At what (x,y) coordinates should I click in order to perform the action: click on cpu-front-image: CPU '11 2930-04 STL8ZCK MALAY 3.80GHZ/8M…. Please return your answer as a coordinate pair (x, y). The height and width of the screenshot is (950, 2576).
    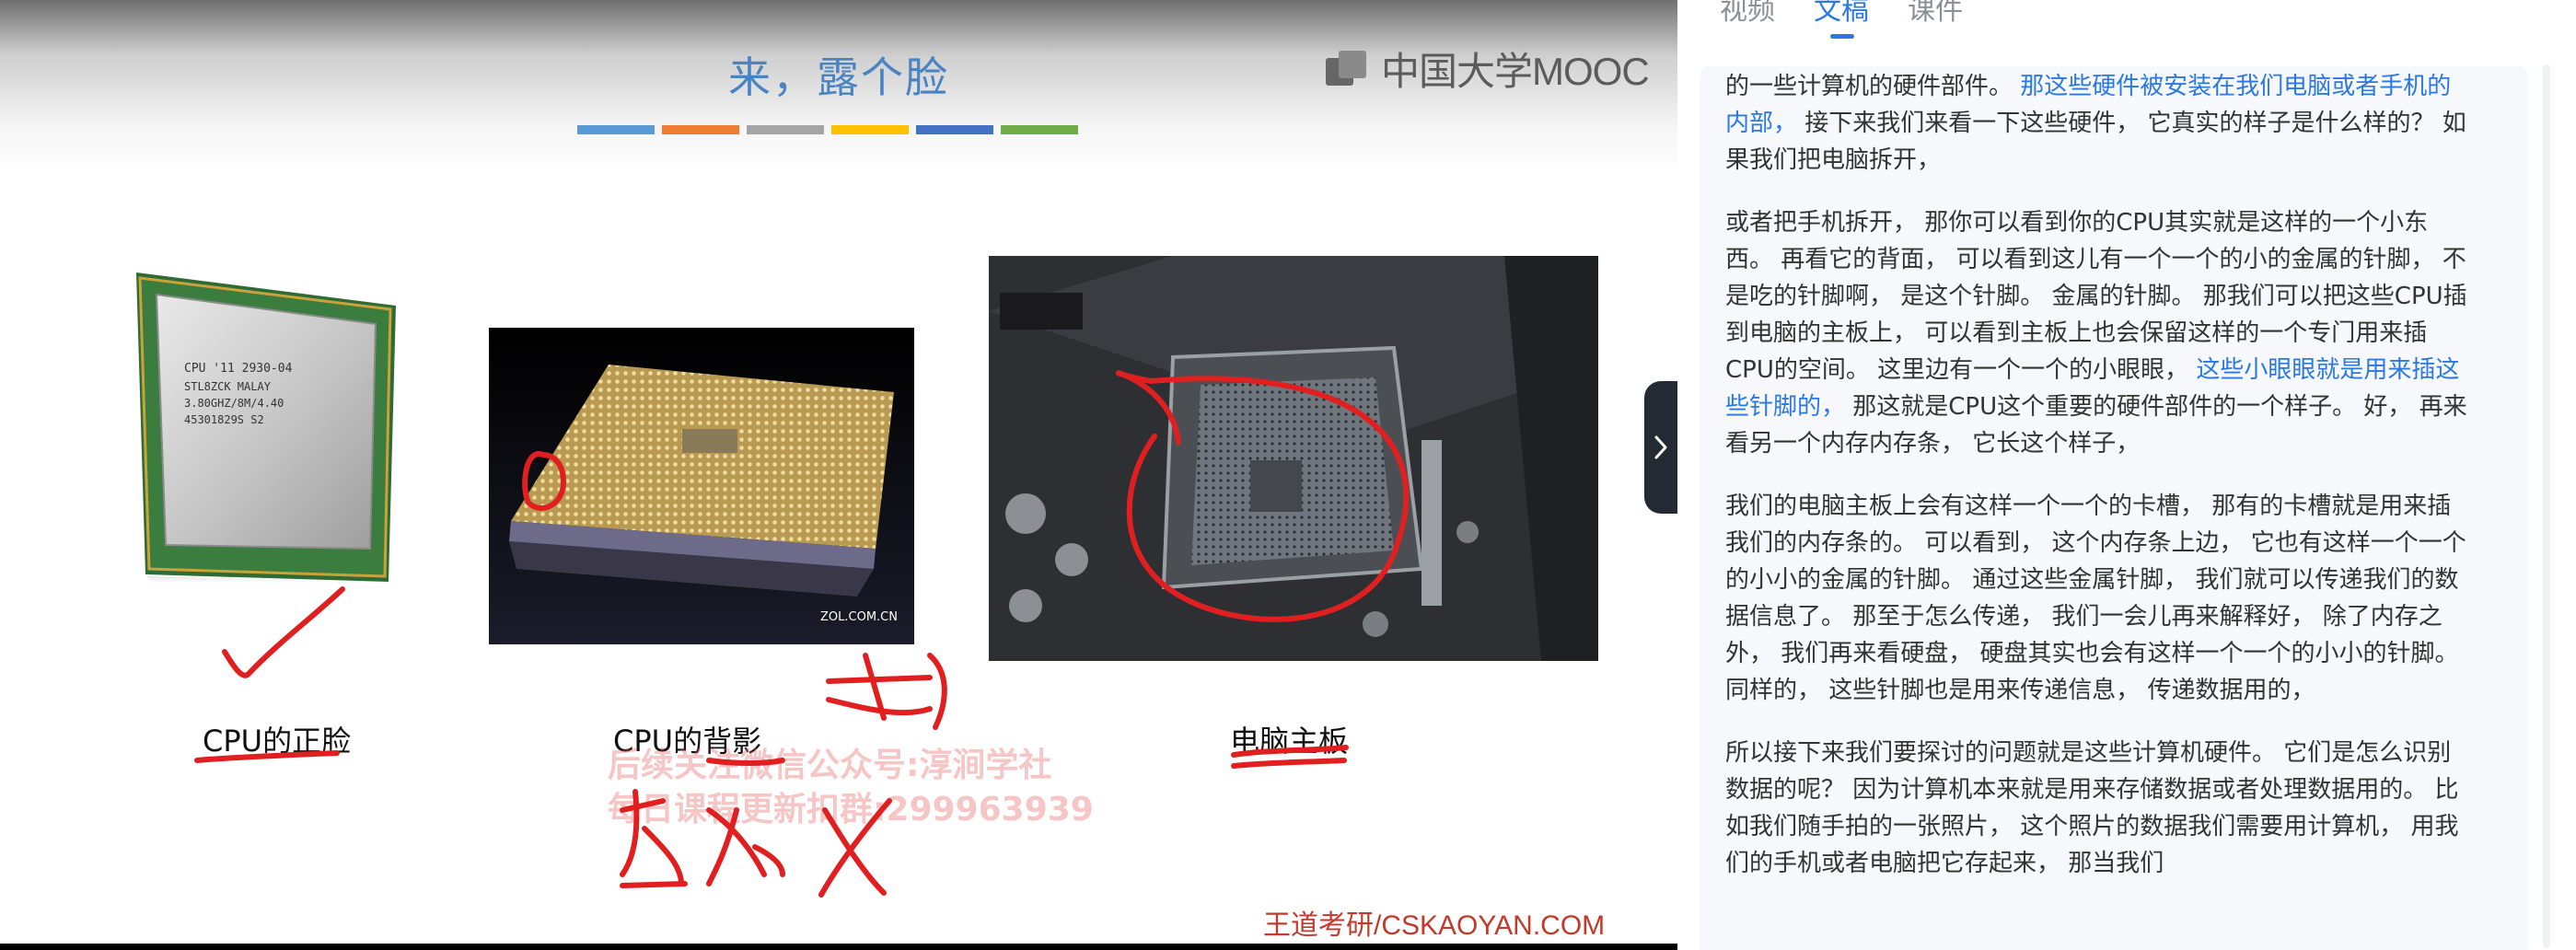
    Looking at the image, I should click on (266, 428).